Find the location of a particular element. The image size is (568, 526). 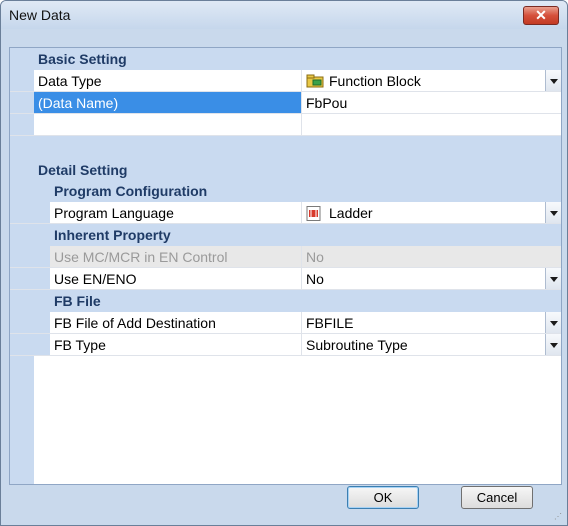

property-name-cell: Use EN/ENO is located at coordinates (176, 278).